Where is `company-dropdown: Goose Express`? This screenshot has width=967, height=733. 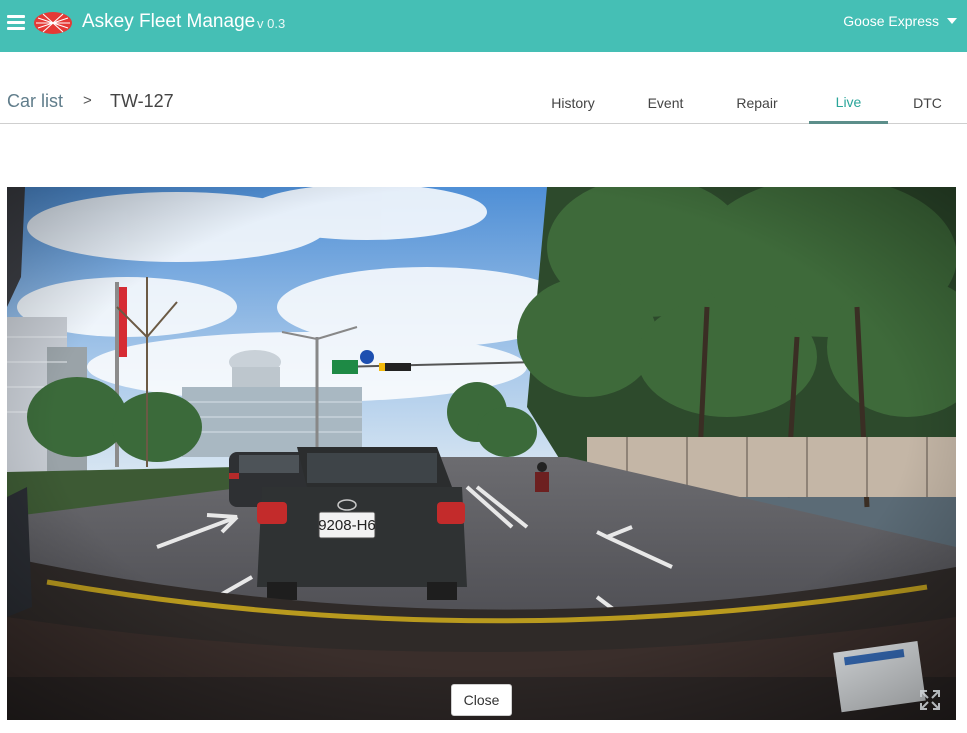 company-dropdown: Goose Express is located at coordinates (900, 21).